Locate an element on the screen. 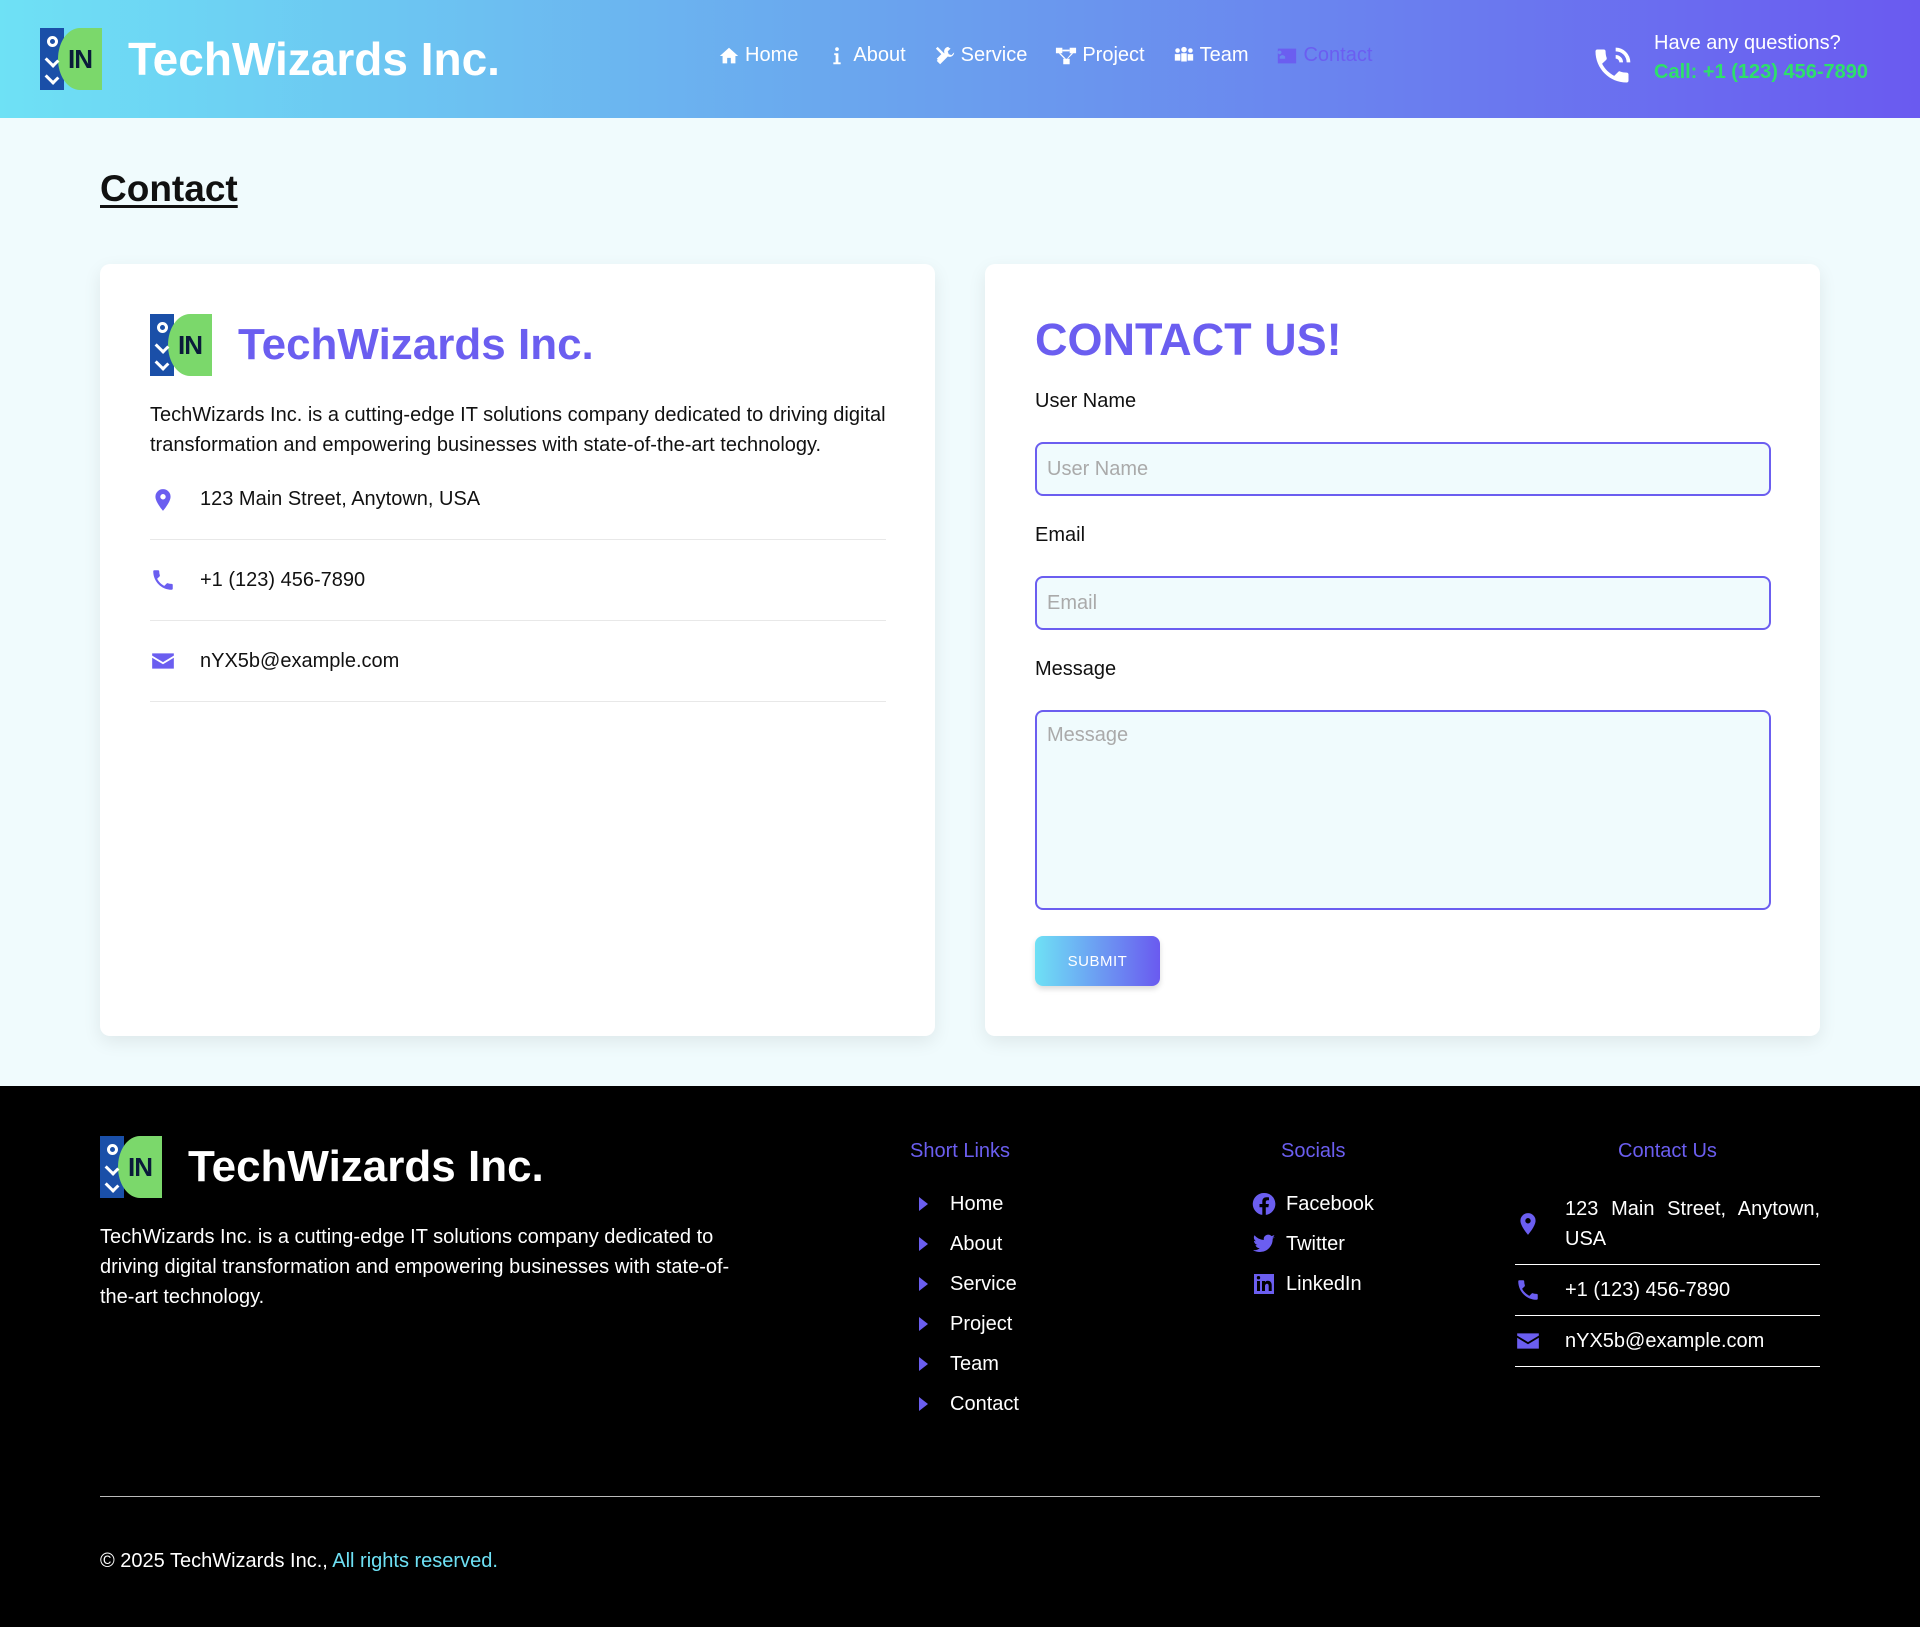 The width and height of the screenshot is (1920, 1627). brand-name: TechWizards Inc. is located at coordinates (314, 59).